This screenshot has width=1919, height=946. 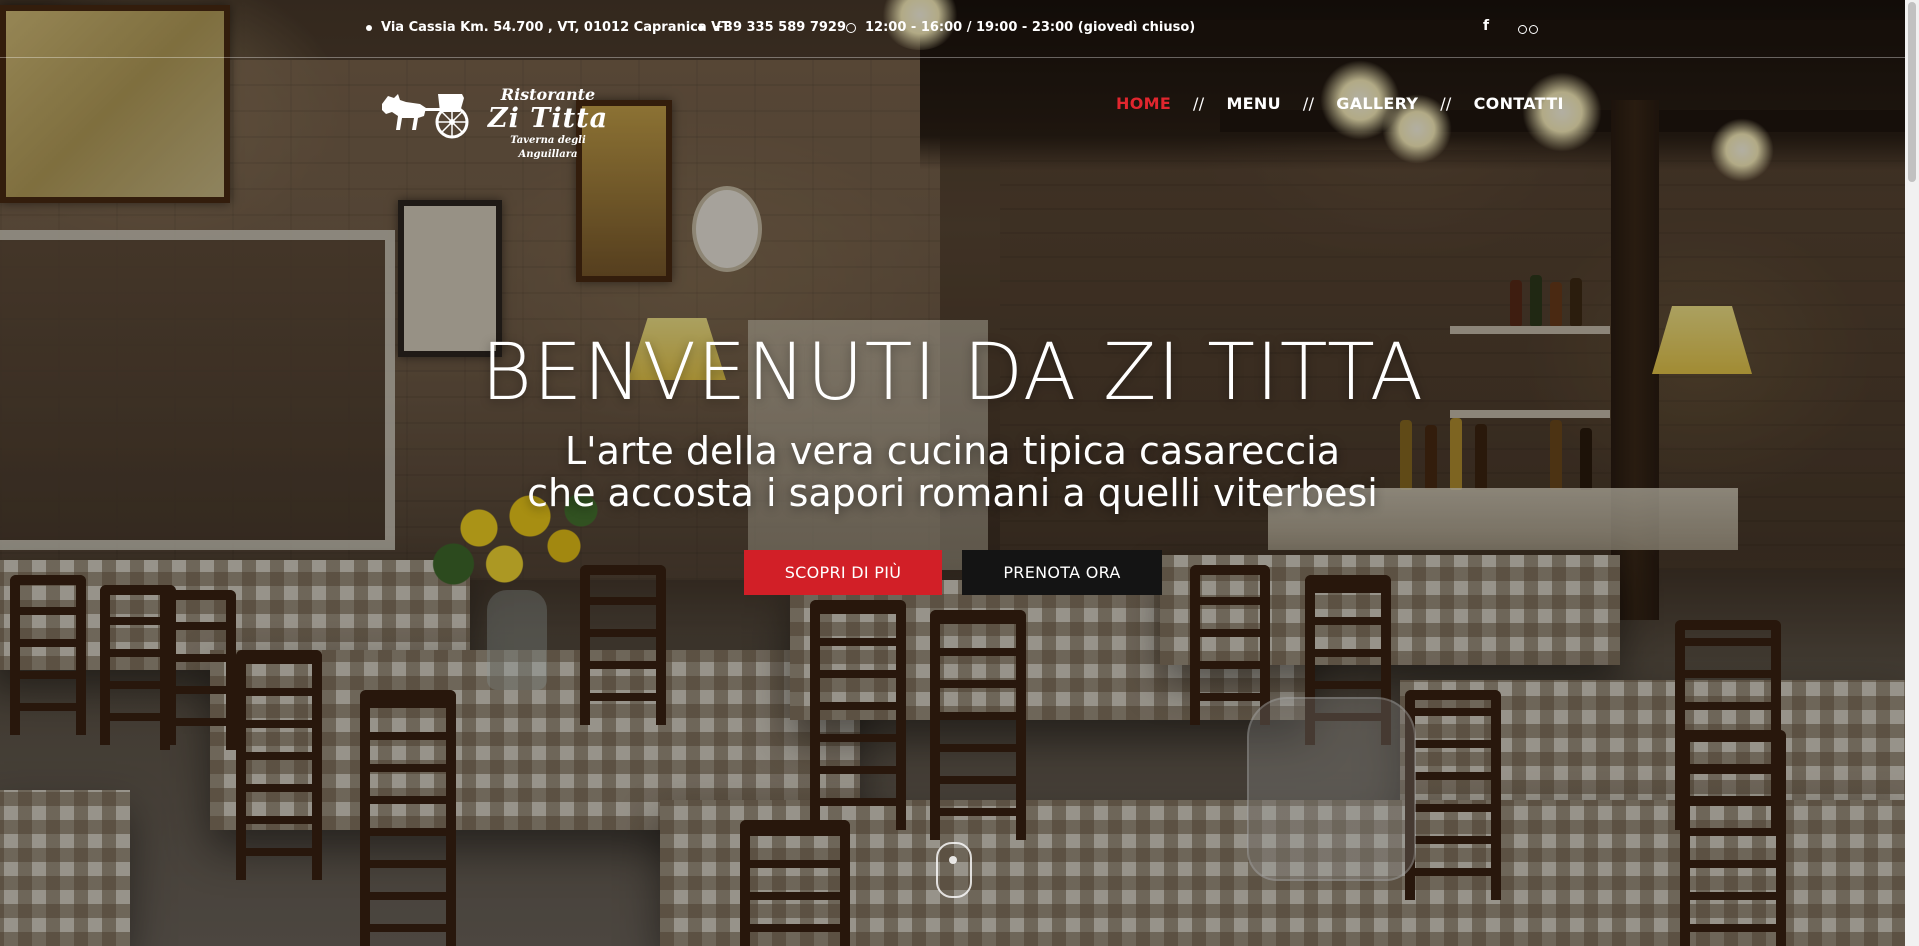 I want to click on nav-item-gallery: GALLERY, so click(x=1377, y=103).